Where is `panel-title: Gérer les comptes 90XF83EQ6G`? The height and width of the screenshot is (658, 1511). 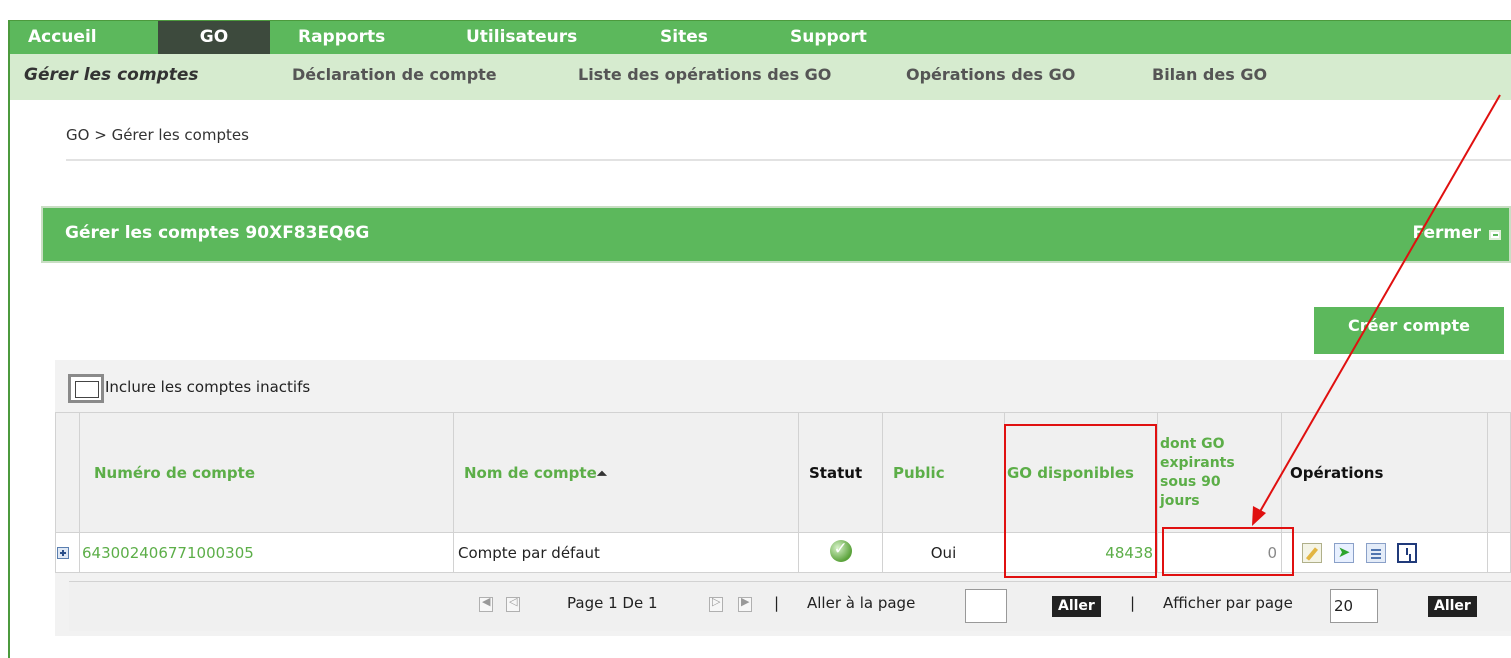 panel-title: Gérer les comptes 90XF83EQ6G is located at coordinates (217, 233).